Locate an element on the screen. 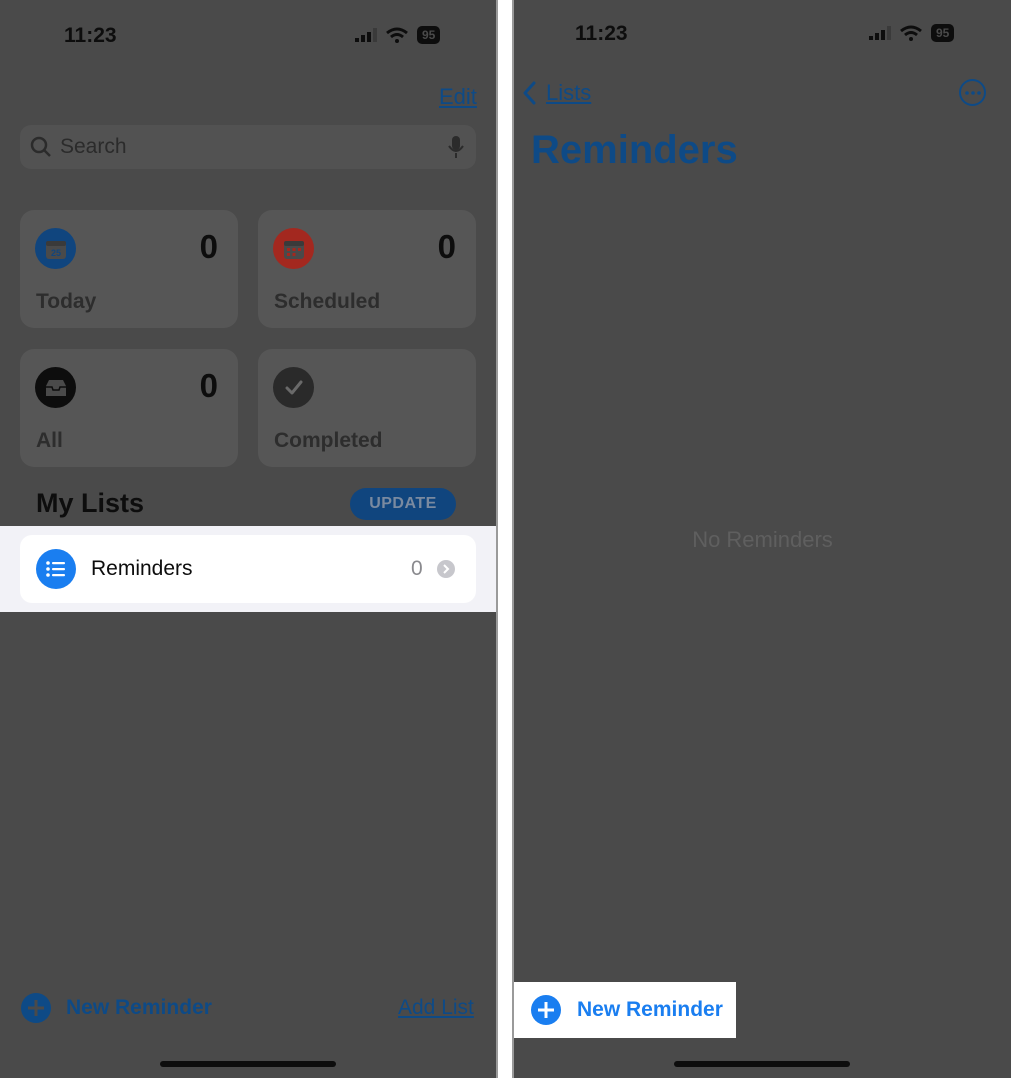 Image resolution: width=1011 pixels, height=1078 pixels. search-placeholder: Search is located at coordinates (93, 146).